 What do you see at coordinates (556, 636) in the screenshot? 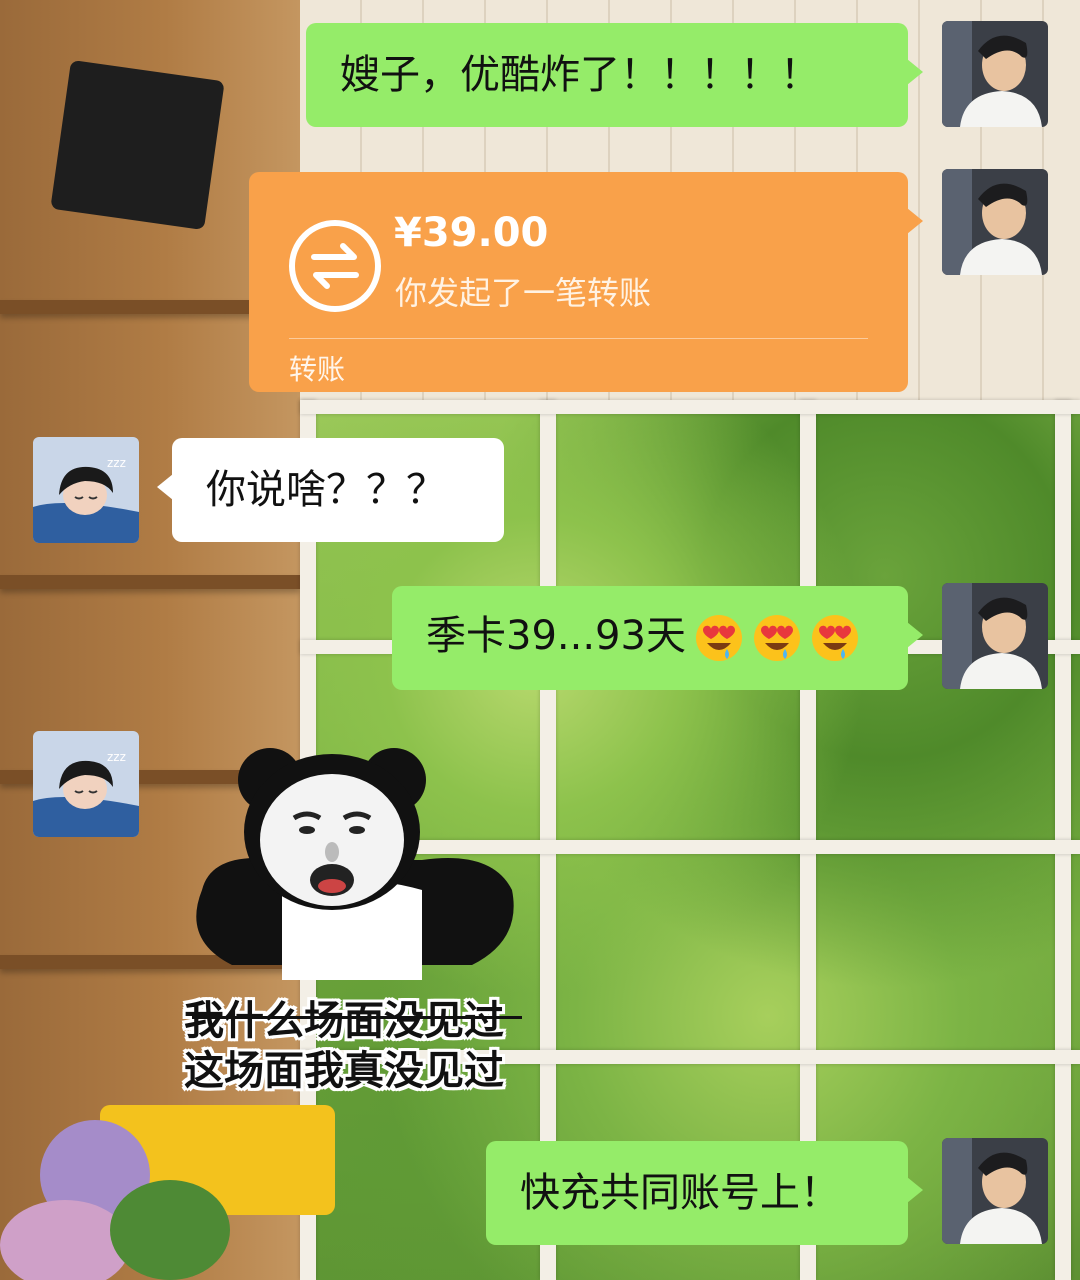
I see `message-text: 季卡39...93天` at bounding box center [556, 636].